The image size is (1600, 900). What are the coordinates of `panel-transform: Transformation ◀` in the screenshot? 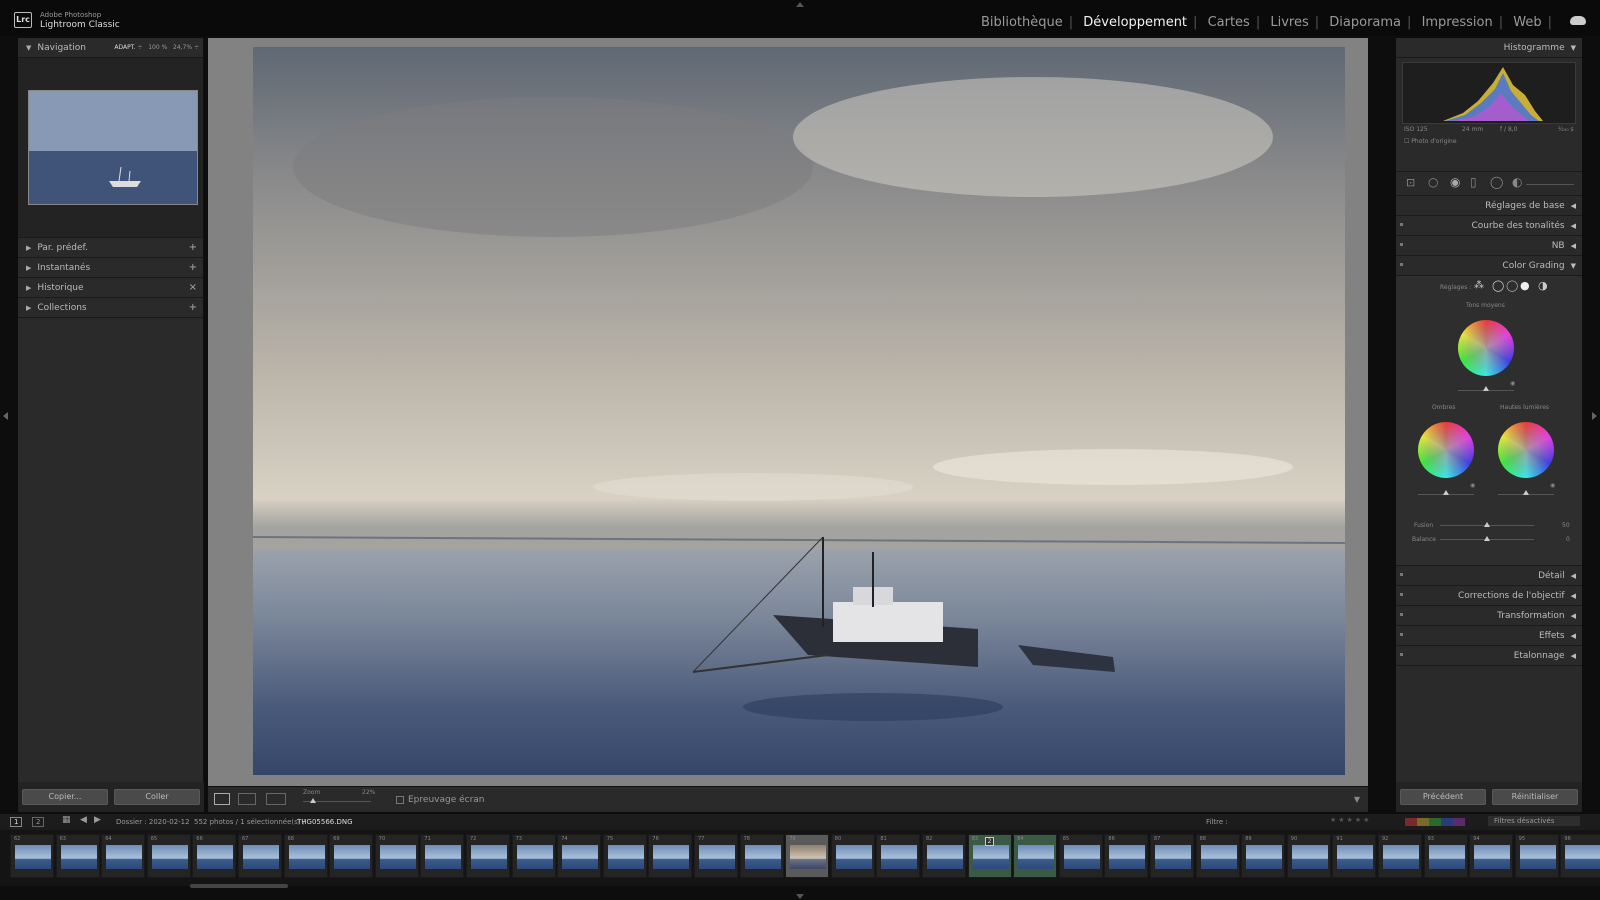 It's located at (1489, 616).